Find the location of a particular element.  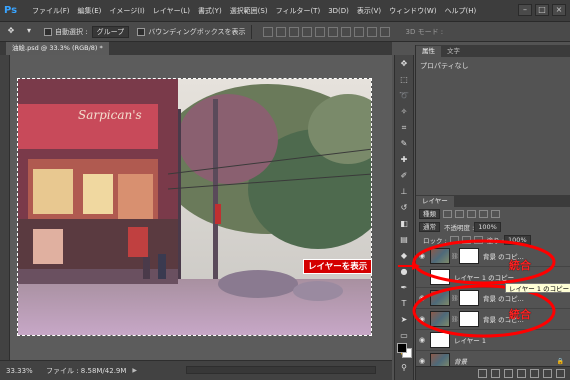

pen-tool-icon: ✒ is located at coordinates (404, 288).